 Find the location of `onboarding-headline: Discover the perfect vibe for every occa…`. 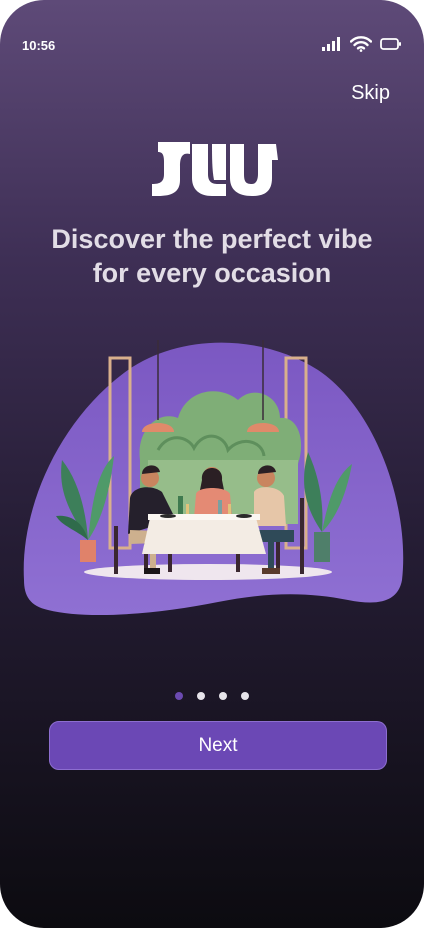

onboarding-headline: Discover the perfect vibe for every occa… is located at coordinates (212, 256).